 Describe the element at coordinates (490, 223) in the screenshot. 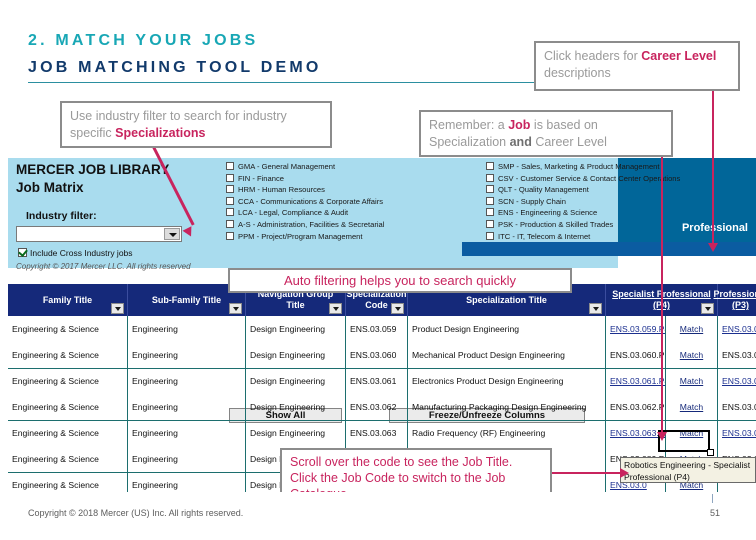

I see `checkbox-icon-psk` at that location.